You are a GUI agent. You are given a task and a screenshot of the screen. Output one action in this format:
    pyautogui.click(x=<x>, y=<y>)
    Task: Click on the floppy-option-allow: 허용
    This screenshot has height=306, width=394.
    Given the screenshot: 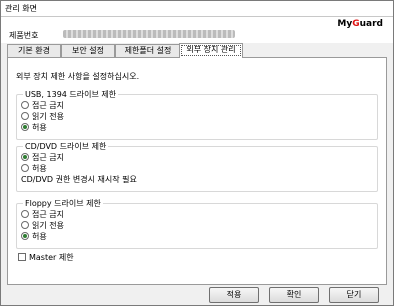 What is the action you would take?
    pyautogui.click(x=34, y=237)
    